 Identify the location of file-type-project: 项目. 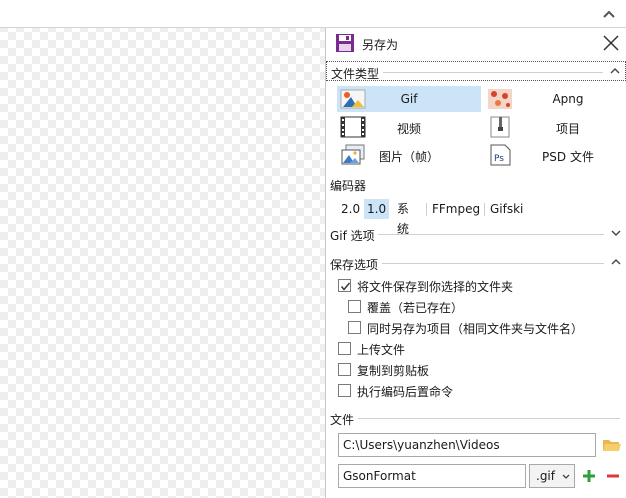
(553, 127).